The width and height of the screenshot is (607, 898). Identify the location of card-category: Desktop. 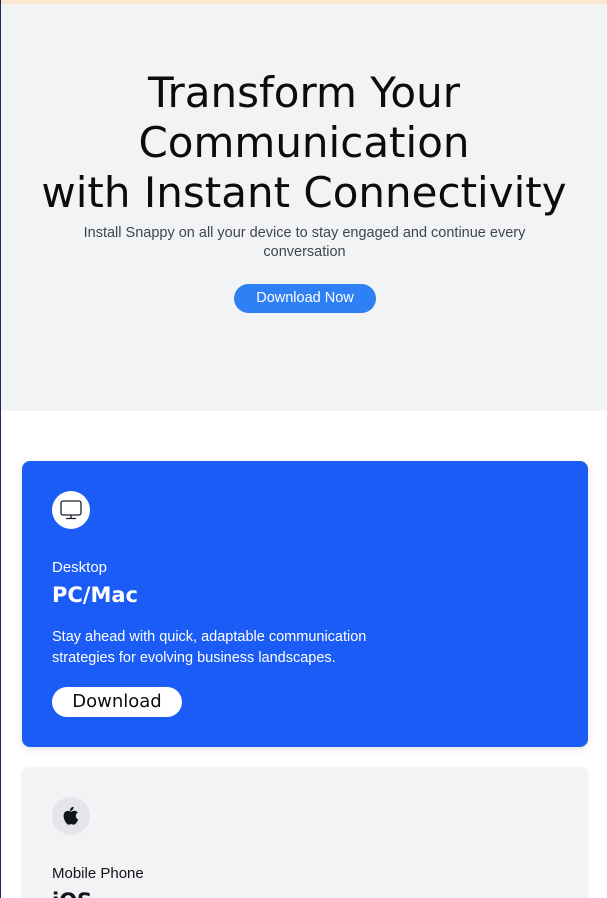
(80, 567).